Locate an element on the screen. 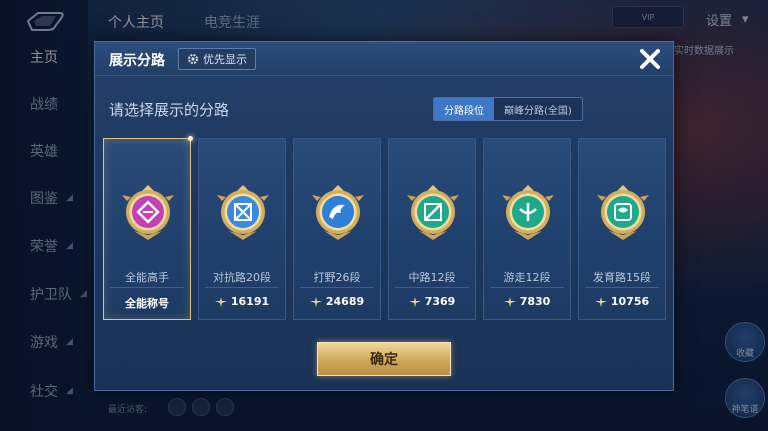 This screenshot has height=431, width=768. close-button is located at coordinates (650, 59).